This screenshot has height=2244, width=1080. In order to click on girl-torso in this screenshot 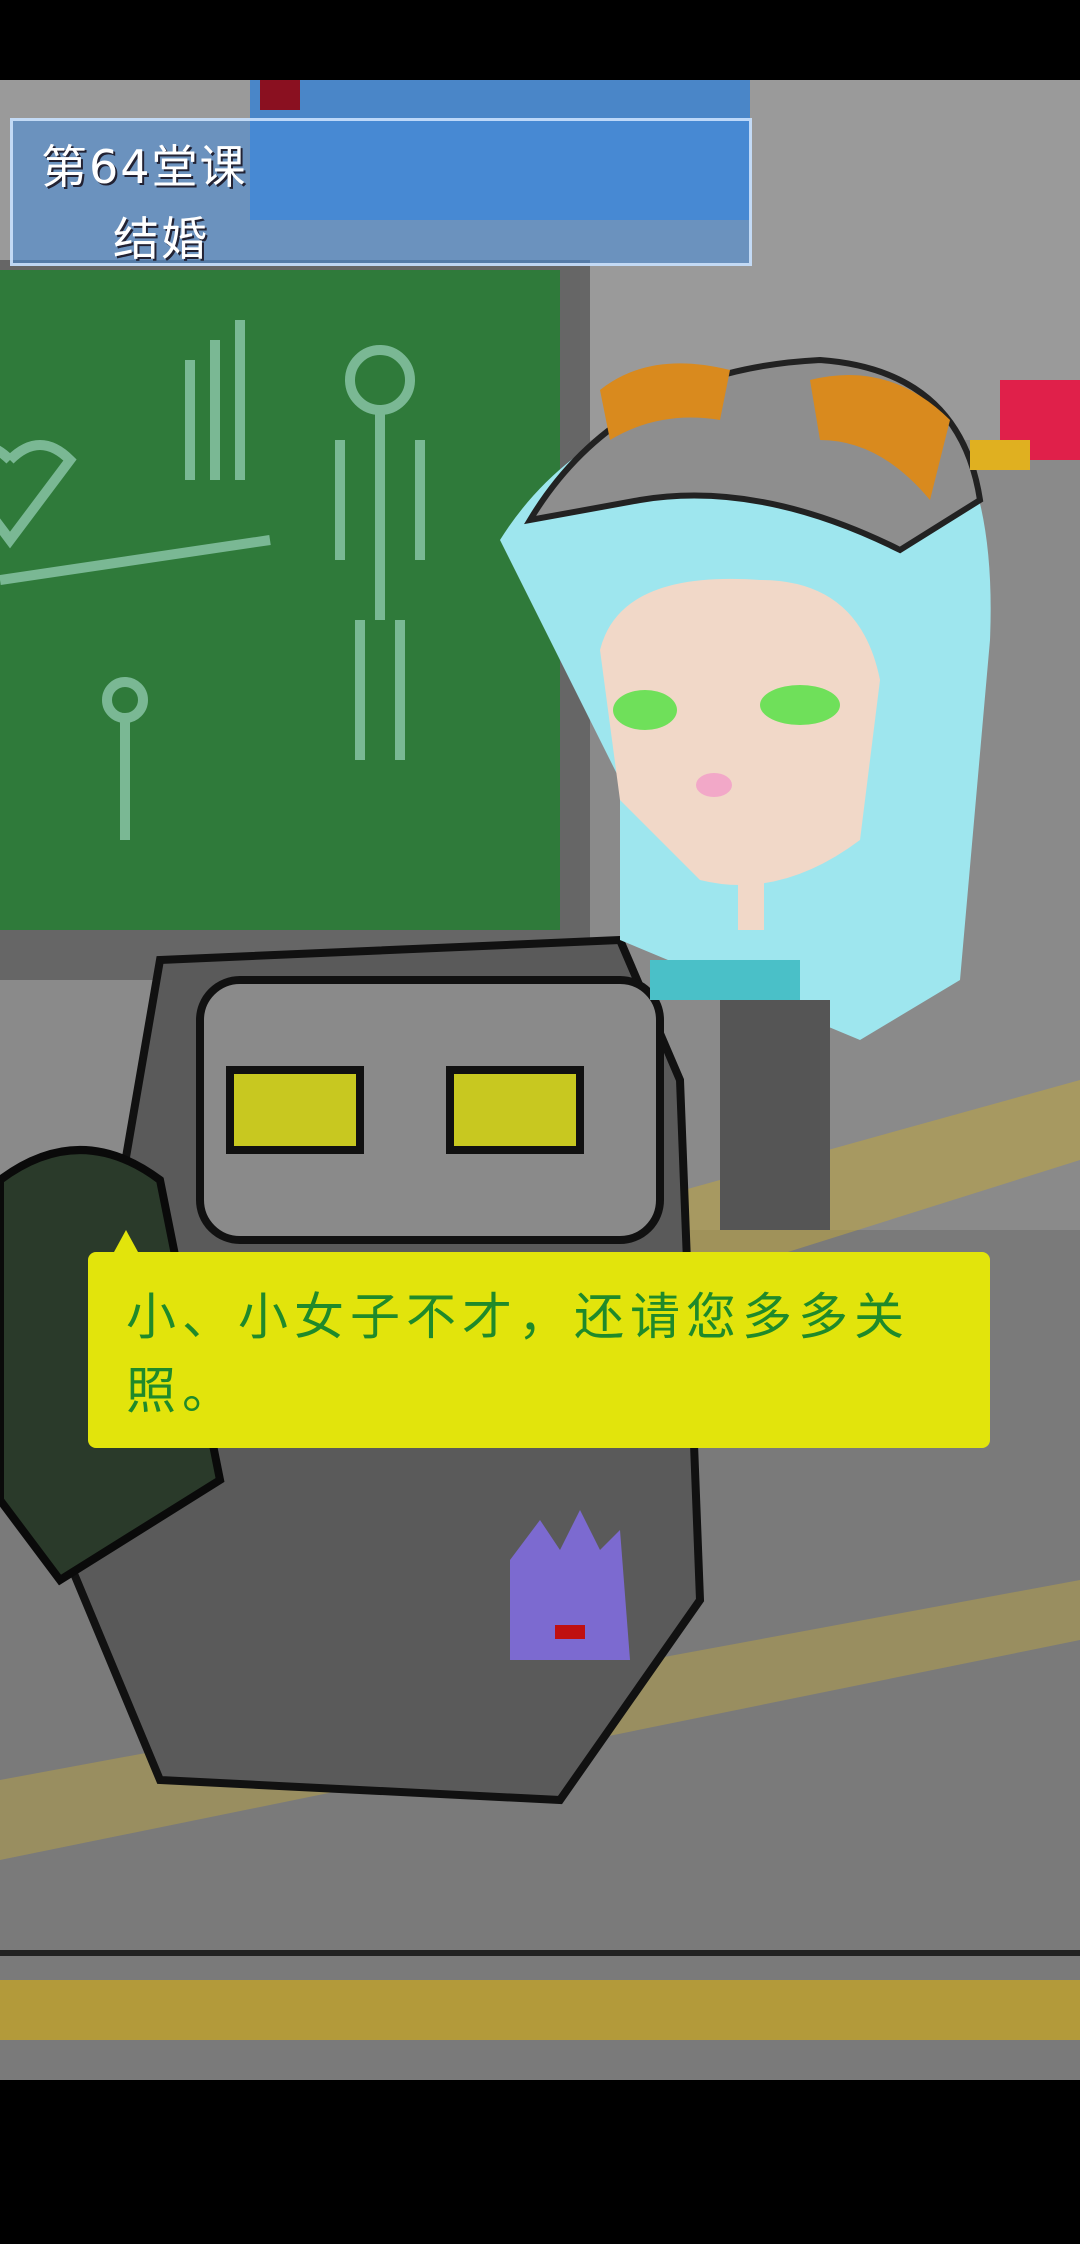, I will do `click(775, 1115)`.